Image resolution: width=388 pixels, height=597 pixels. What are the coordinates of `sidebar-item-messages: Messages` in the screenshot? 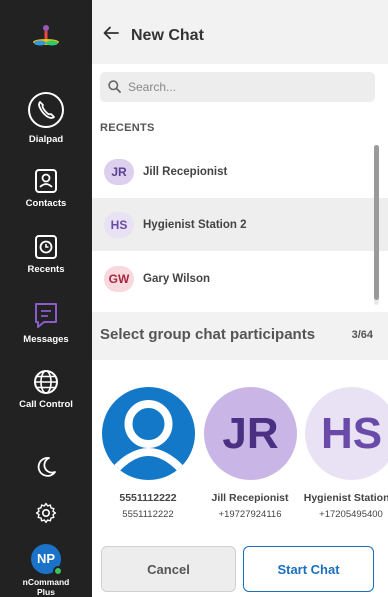 It's located at (46, 323).